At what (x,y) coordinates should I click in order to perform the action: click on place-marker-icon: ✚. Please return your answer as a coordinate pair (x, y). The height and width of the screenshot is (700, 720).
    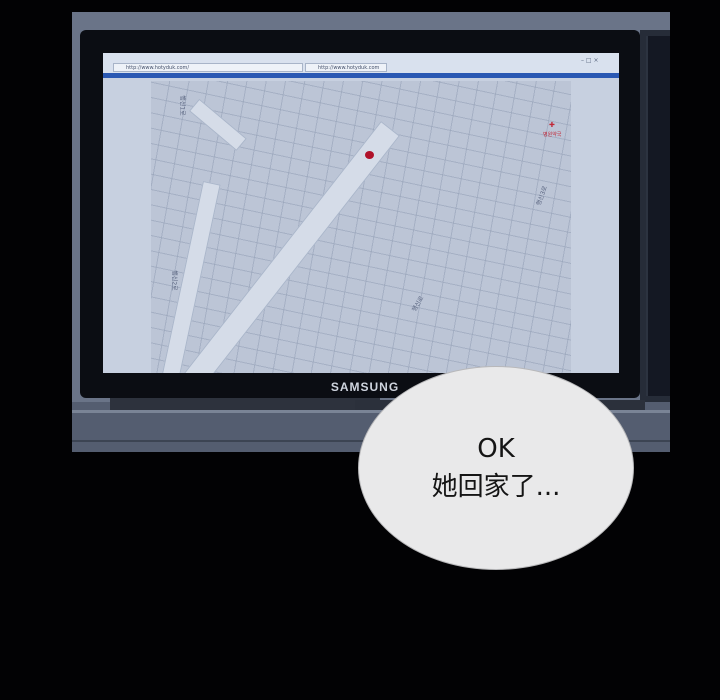
    Looking at the image, I should click on (552, 125).